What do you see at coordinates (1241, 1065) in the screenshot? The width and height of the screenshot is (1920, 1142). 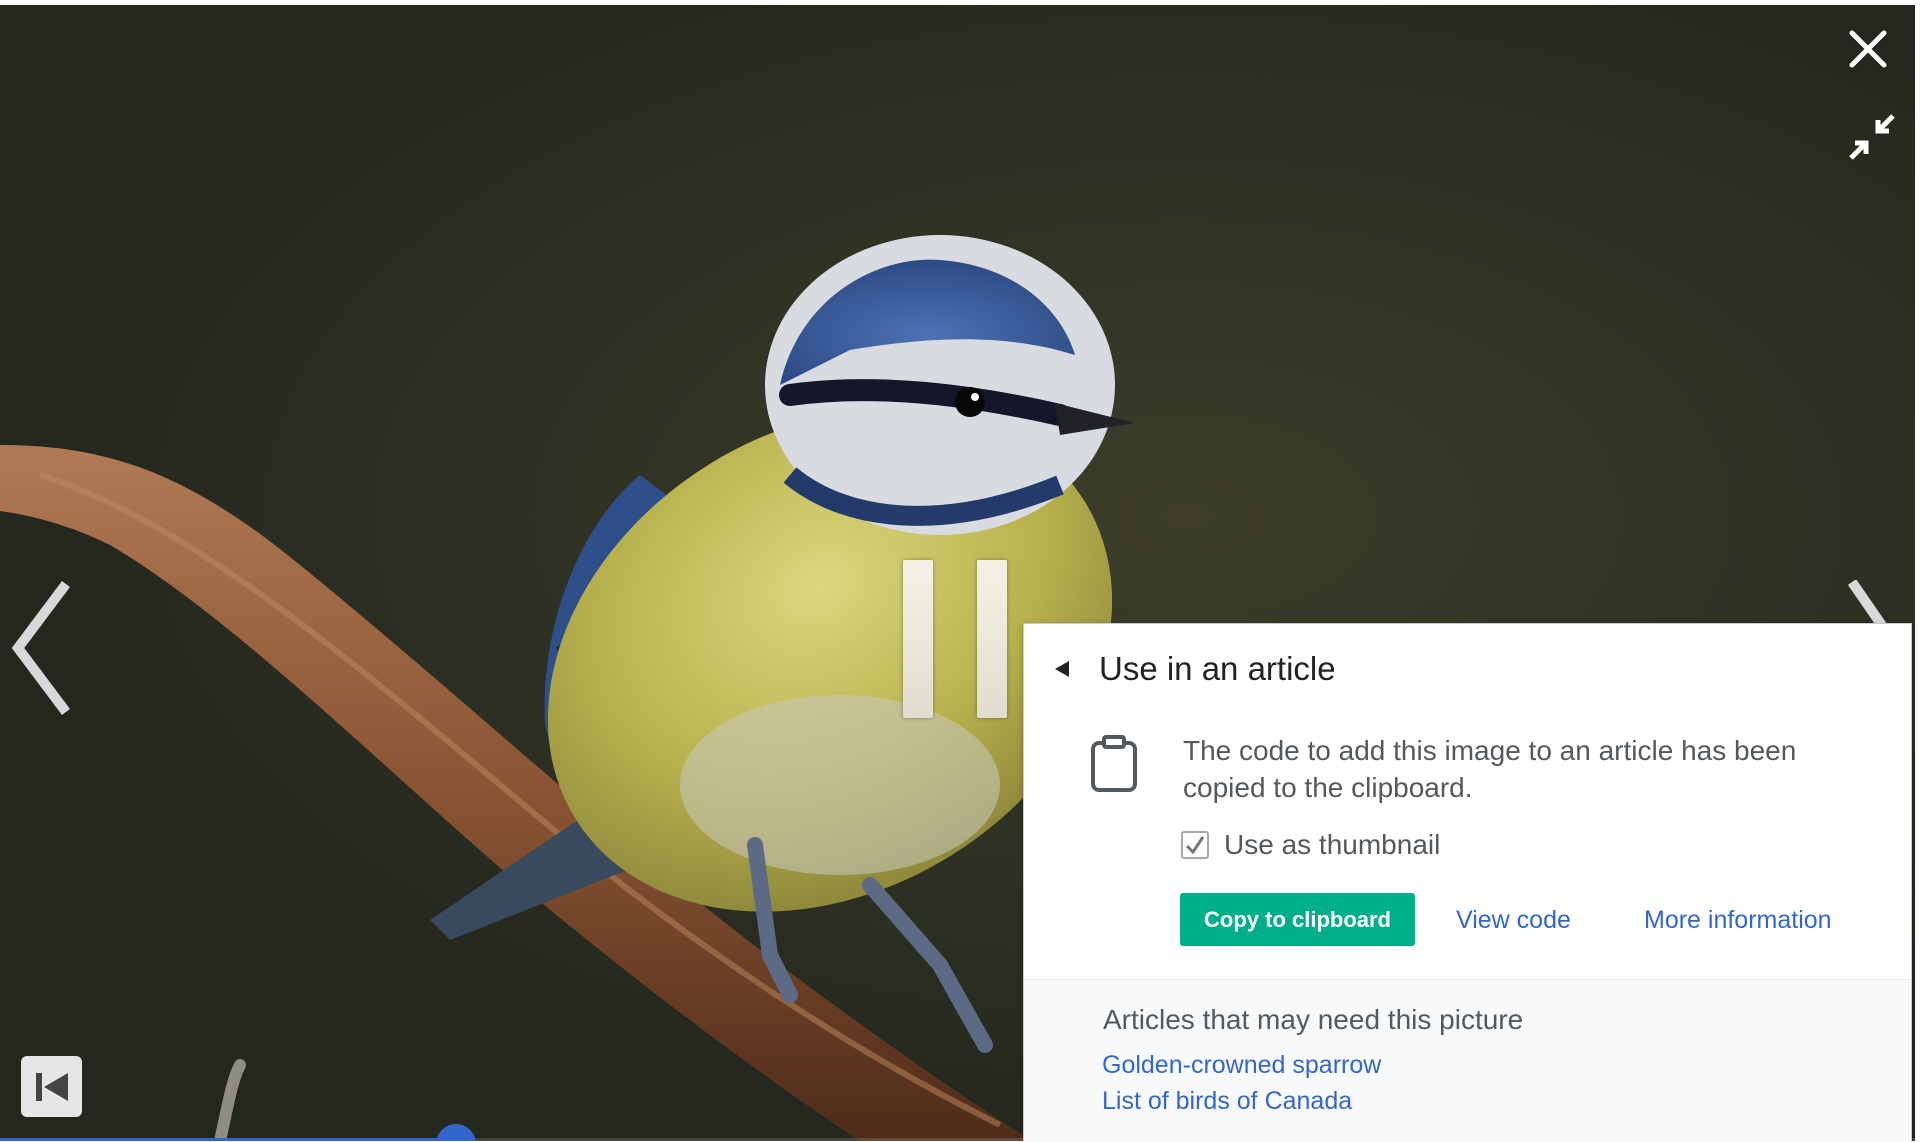 I see `article-link: Golden-crowned sparrow` at bounding box center [1241, 1065].